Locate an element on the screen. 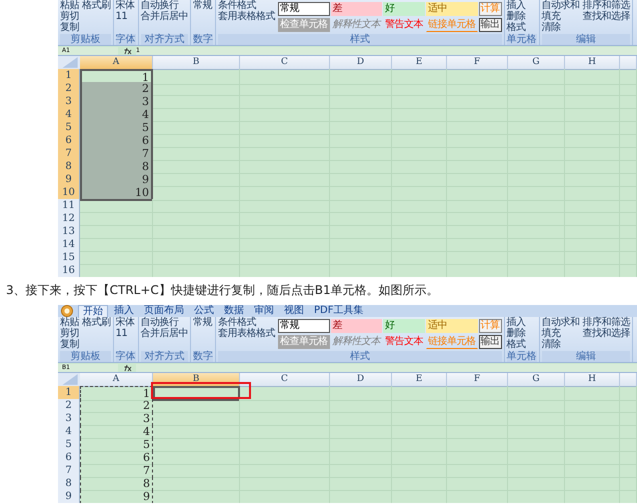 This screenshot has width=637, height=504. ribbon-tab: 插入 is located at coordinates (124, 311).